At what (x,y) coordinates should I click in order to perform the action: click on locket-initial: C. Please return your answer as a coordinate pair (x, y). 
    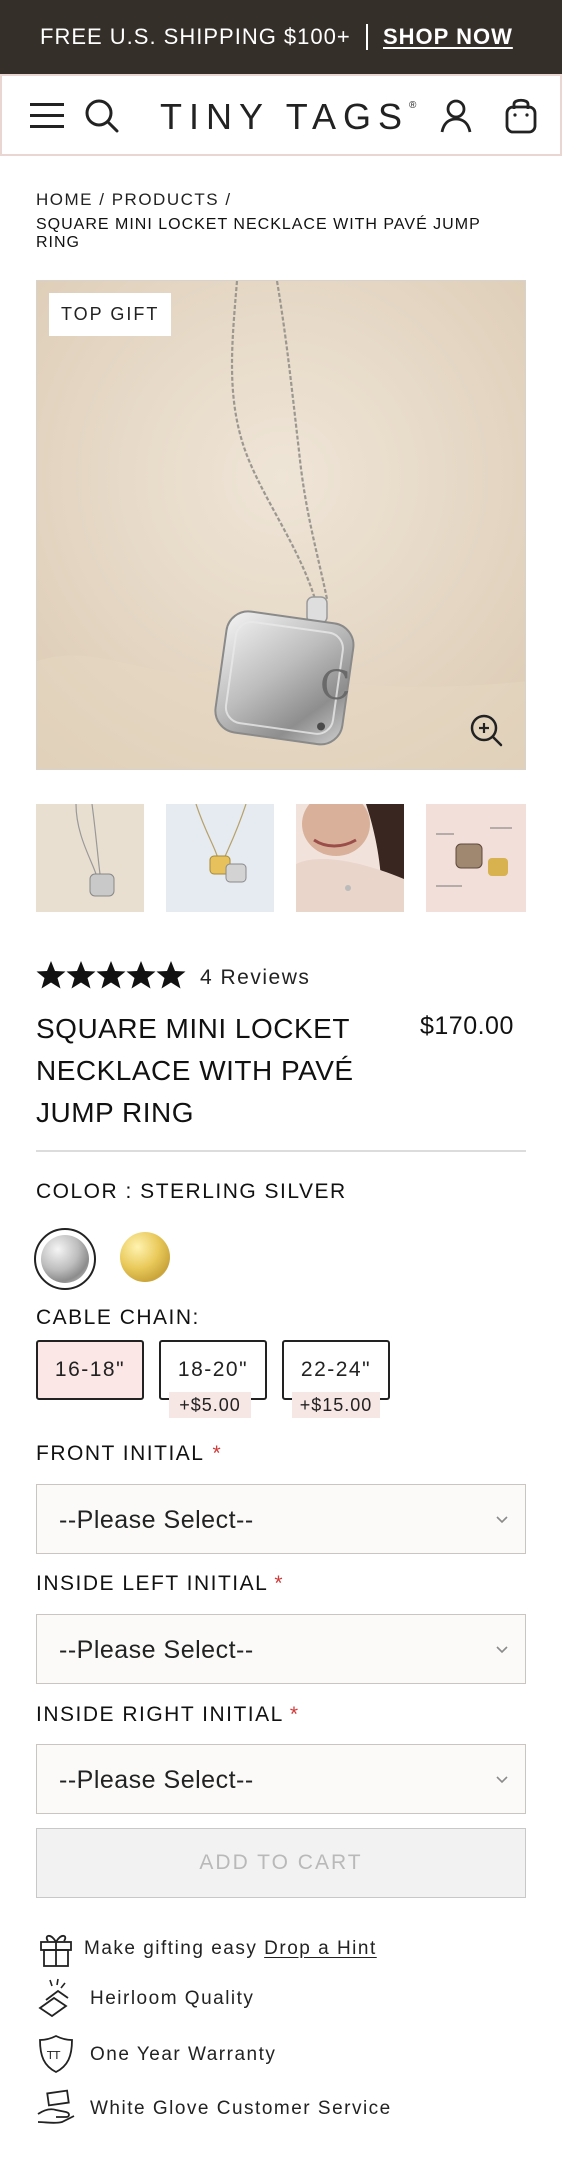
    Looking at the image, I should click on (335, 686).